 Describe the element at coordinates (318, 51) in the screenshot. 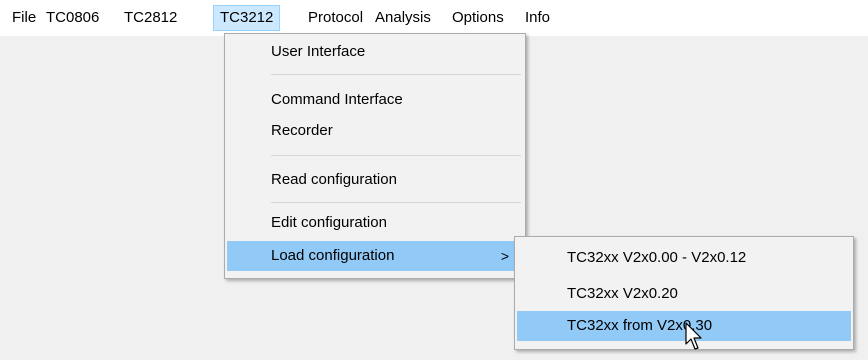

I see `menu-item-label: User Interface` at that location.